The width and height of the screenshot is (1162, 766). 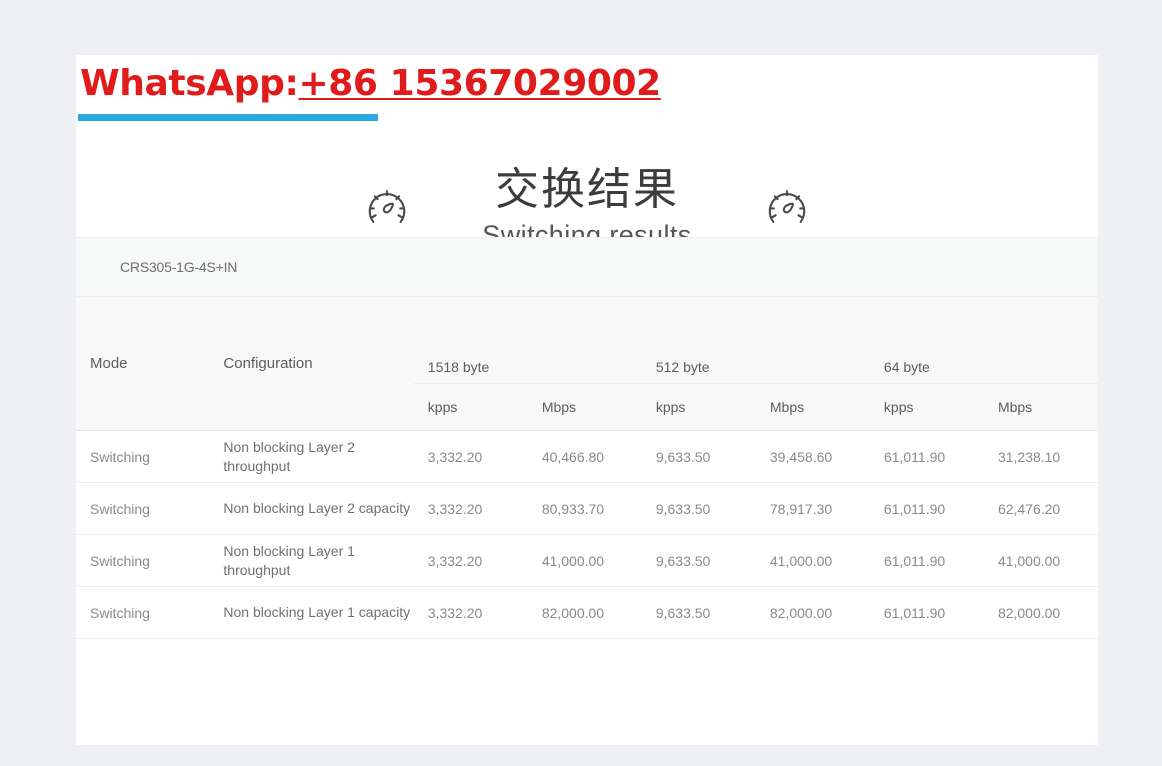 I want to click on whatsapp-contact: WhatsApp:+86 15367029002, so click(x=370, y=83).